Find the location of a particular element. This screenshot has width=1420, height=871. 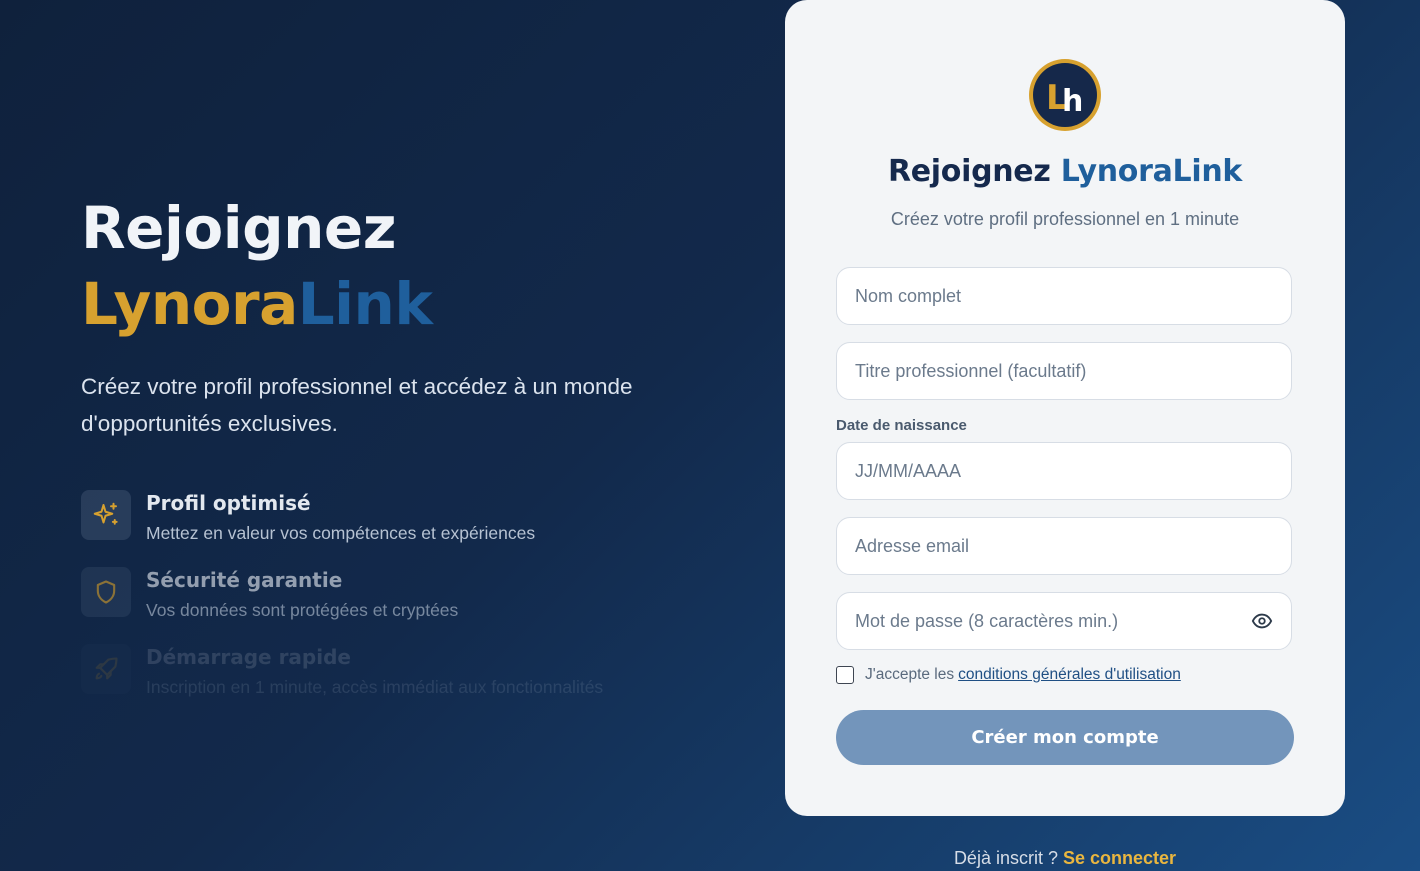

birth-date-label: Date de naissance is located at coordinates (901, 425).